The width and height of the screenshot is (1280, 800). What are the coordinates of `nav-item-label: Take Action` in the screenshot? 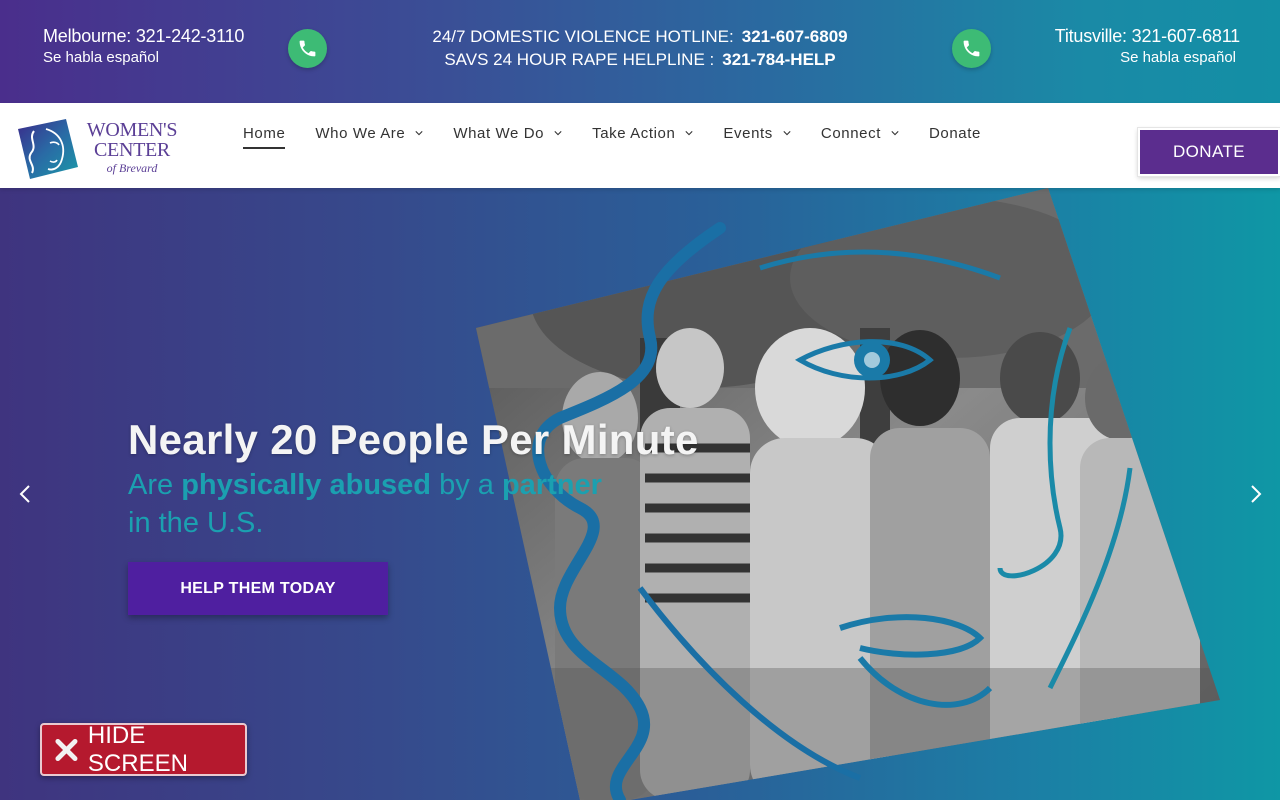 It's located at (634, 133).